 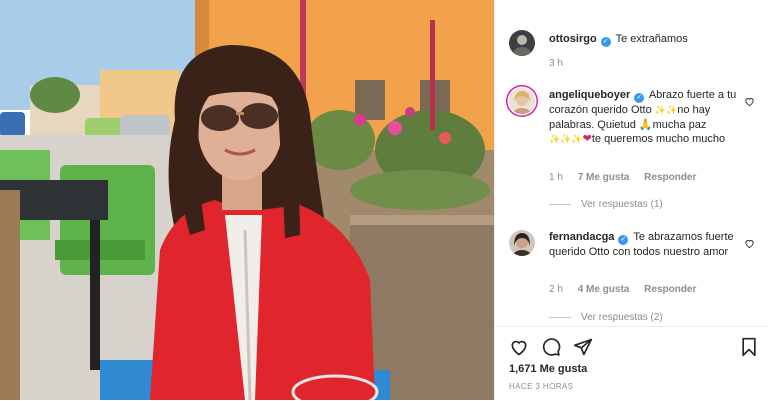 What do you see at coordinates (604, 177) in the screenshot?
I see `comment-likes: 7 Me gusta` at bounding box center [604, 177].